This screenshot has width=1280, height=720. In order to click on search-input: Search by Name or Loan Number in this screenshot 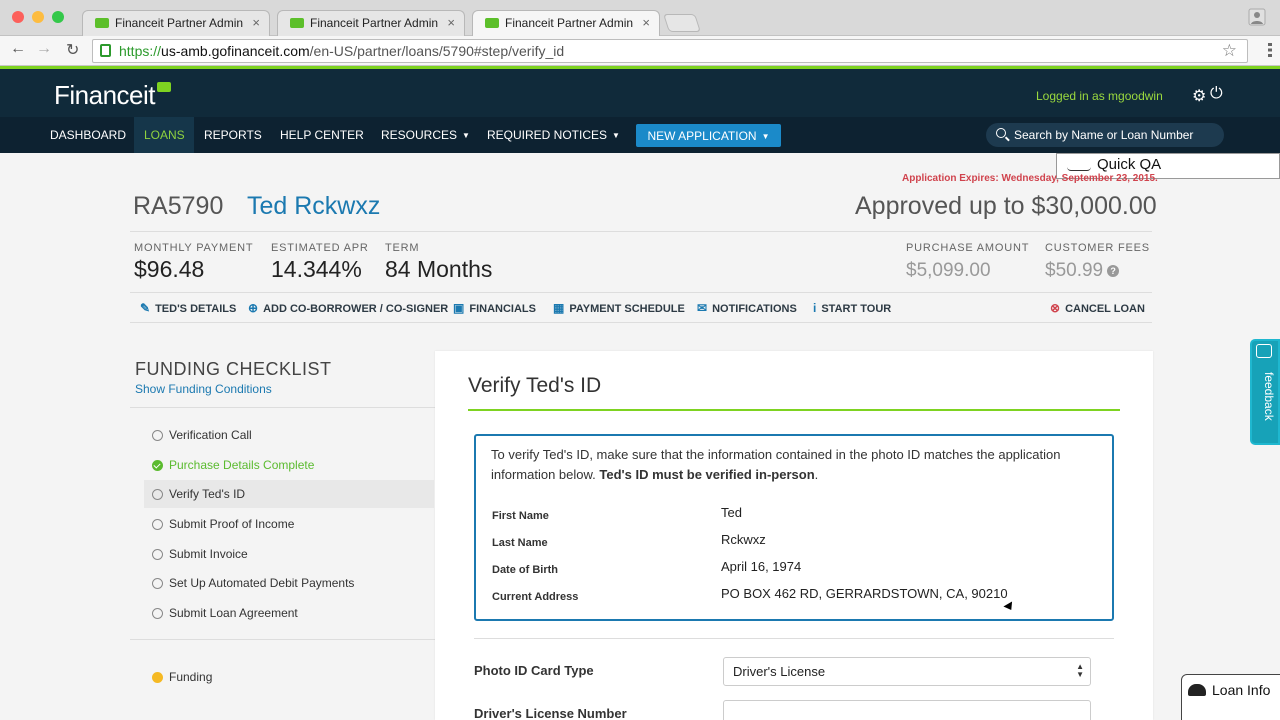, I will do `click(1105, 135)`.